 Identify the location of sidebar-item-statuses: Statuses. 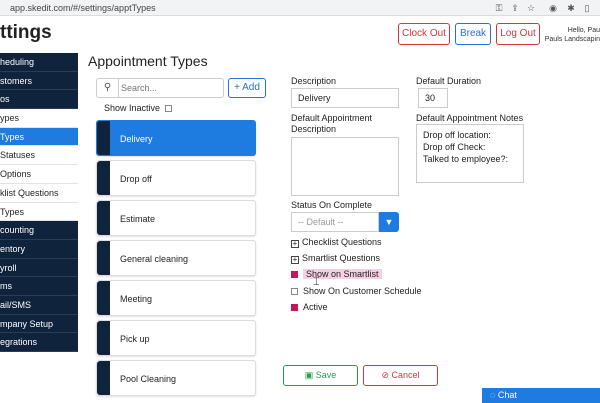
(39, 156).